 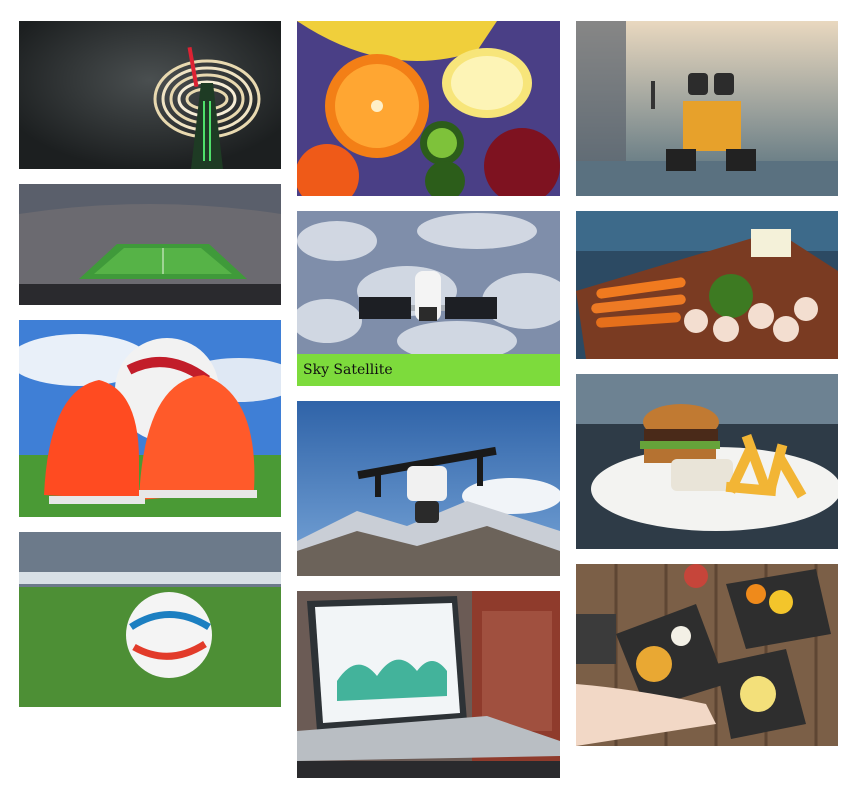 I want to click on gallery-image-food-table, so click(x=707, y=655).